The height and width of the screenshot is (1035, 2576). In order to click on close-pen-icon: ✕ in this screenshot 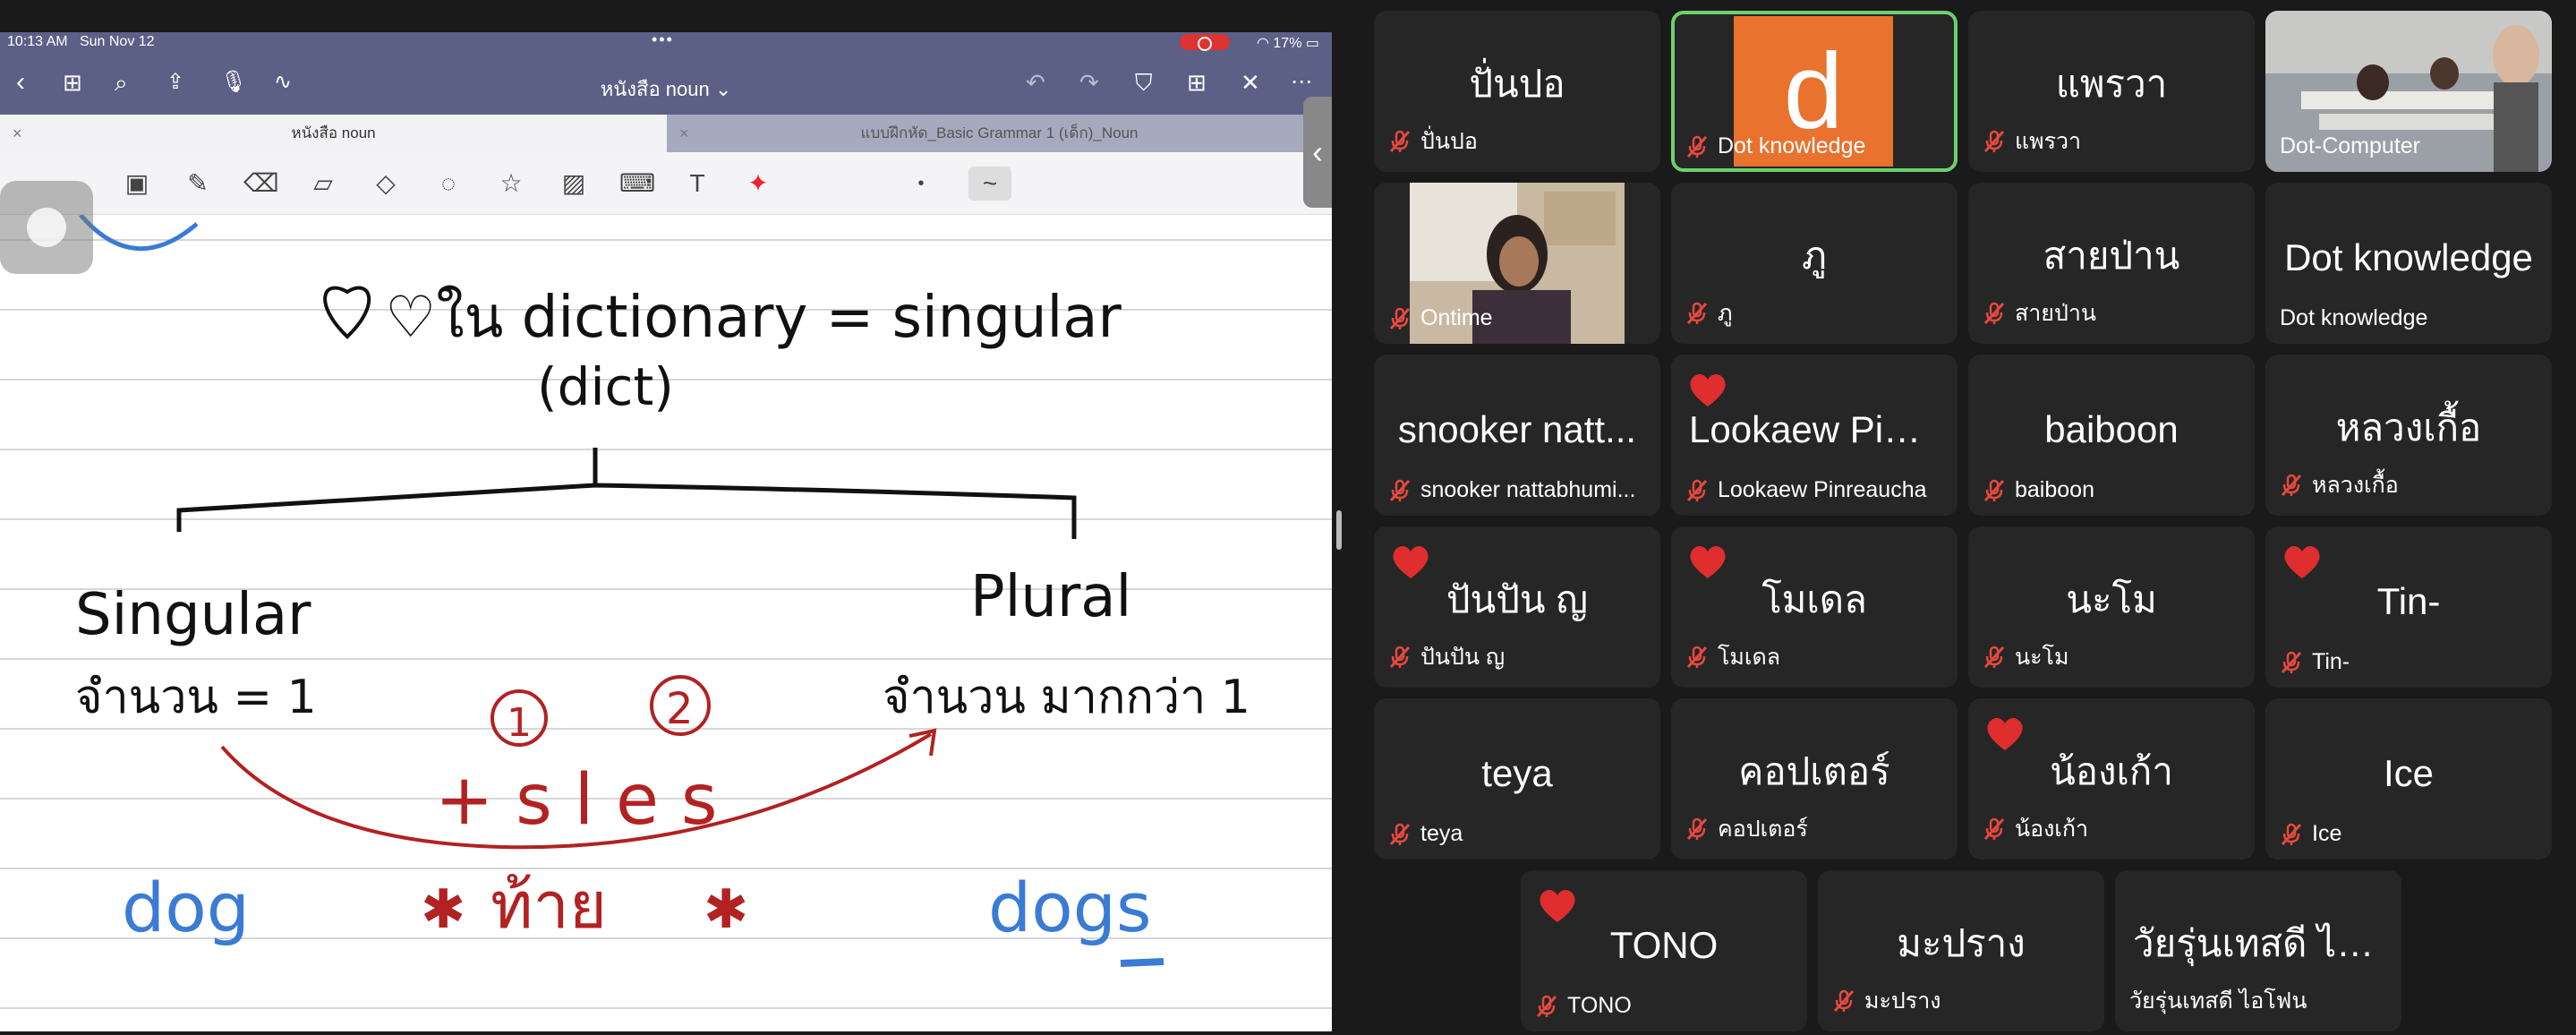, I will do `click(1250, 82)`.